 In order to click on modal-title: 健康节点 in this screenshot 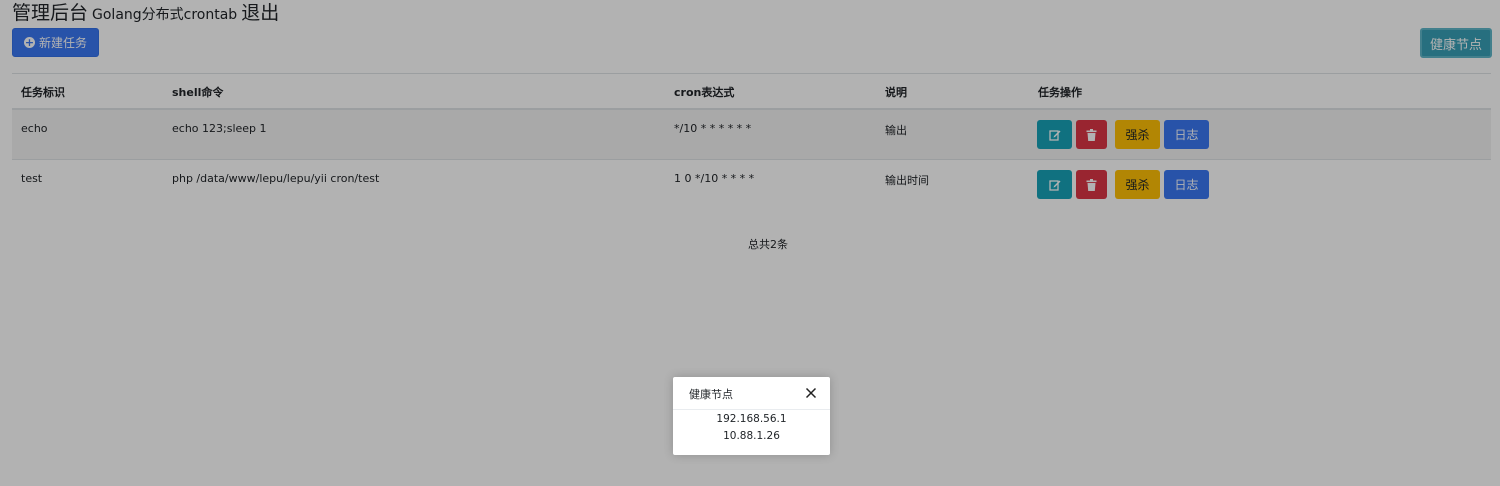, I will do `click(711, 394)`.